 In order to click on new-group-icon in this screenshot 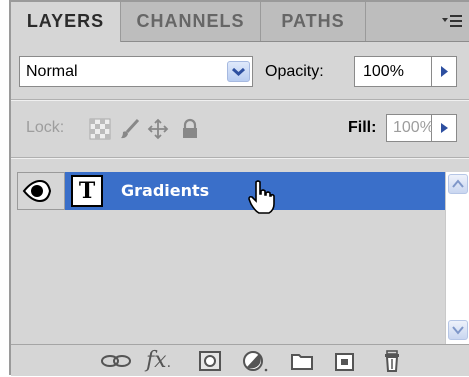, I will do `click(302, 361)`.